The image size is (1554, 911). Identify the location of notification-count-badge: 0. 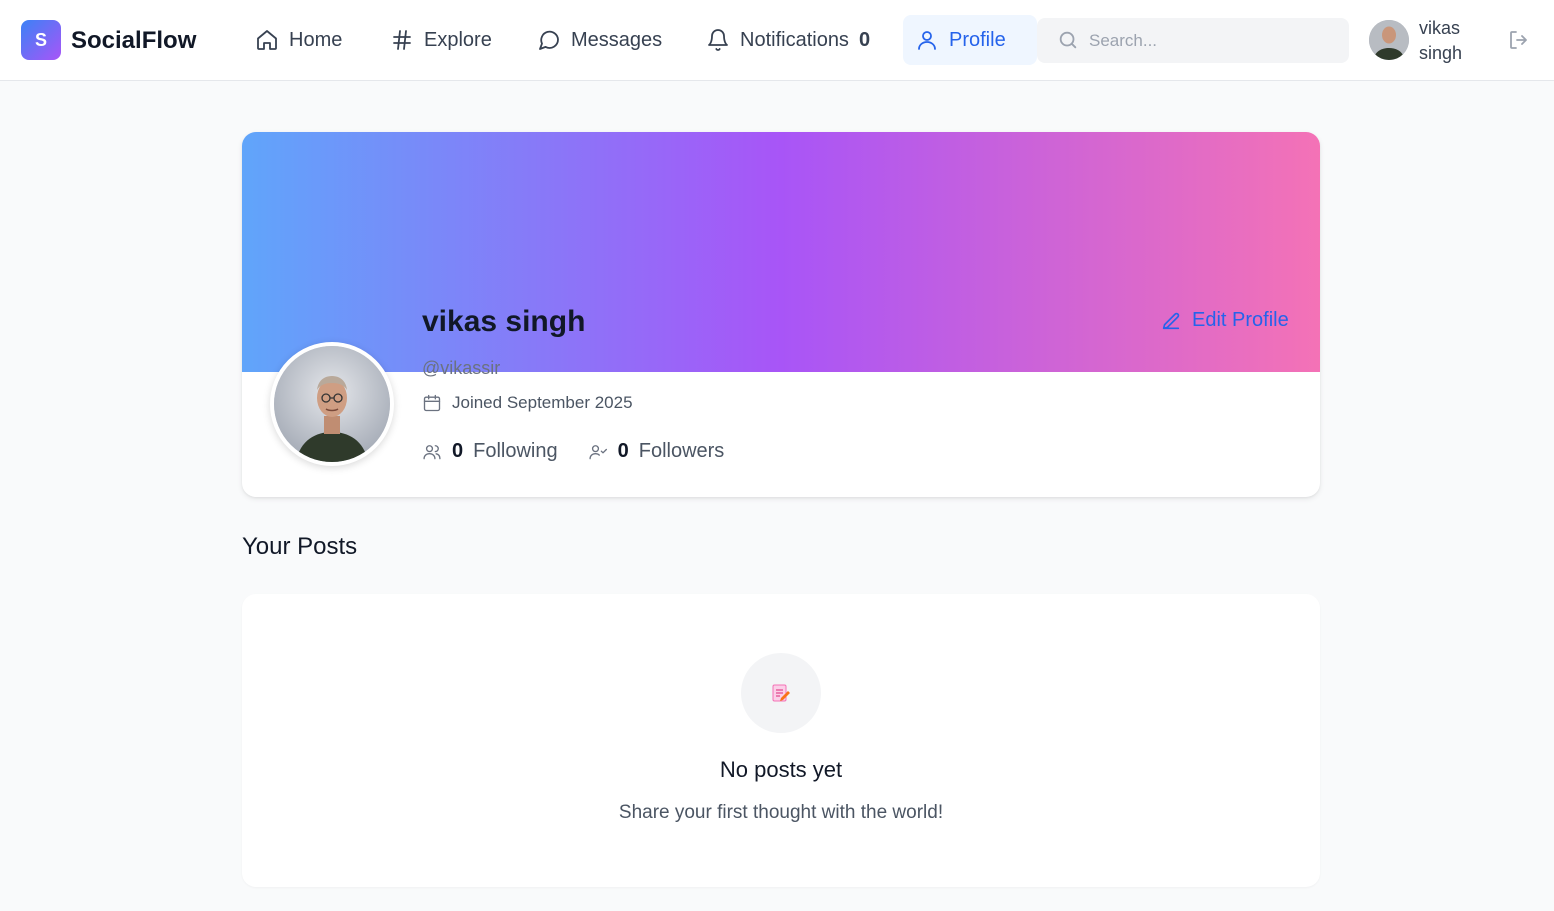
(864, 39).